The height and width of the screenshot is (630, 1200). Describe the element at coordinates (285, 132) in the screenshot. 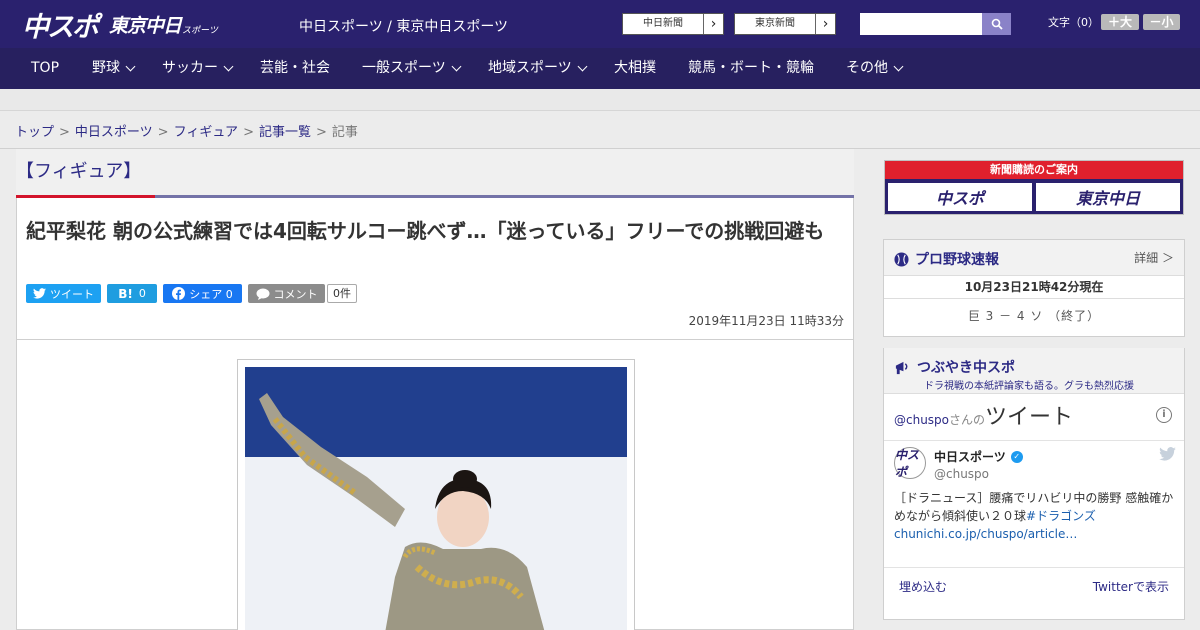

I see `breadcrumb-article-list: 記事一覧` at that location.